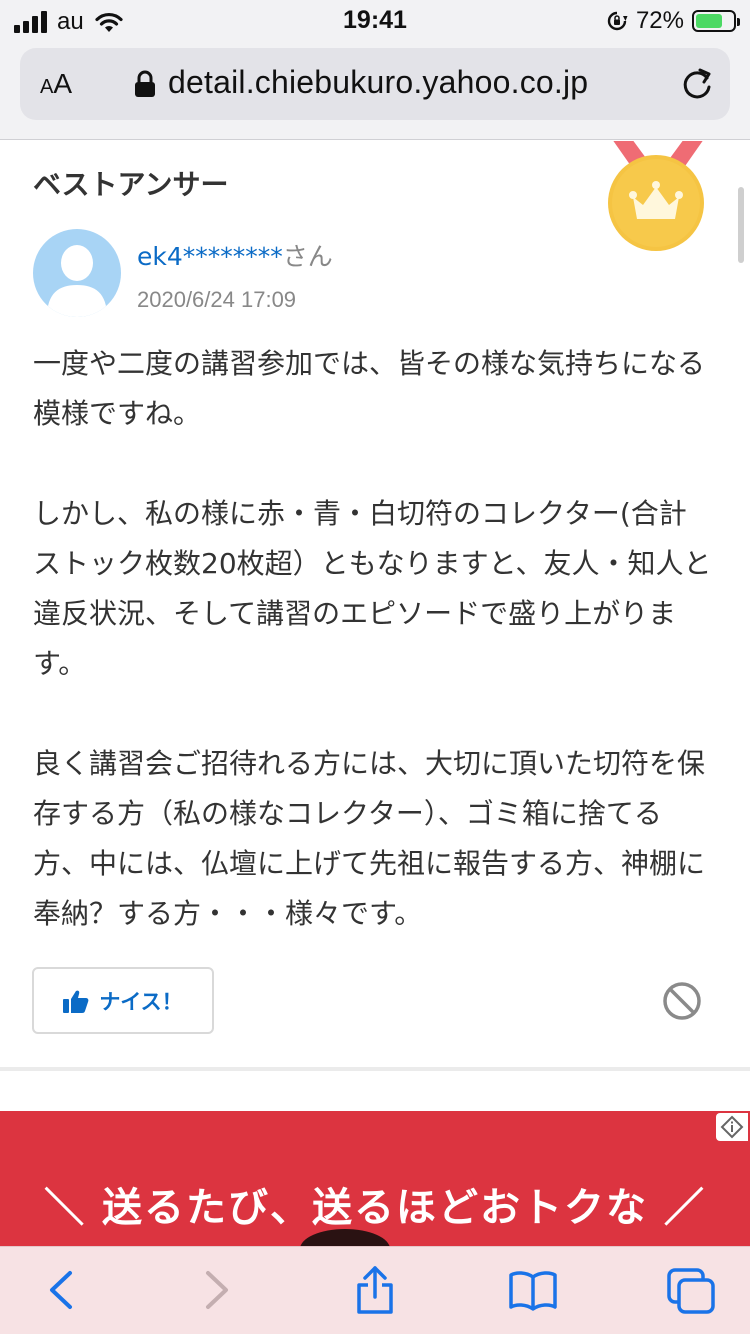  I want to click on block-icon, so click(682, 1001).